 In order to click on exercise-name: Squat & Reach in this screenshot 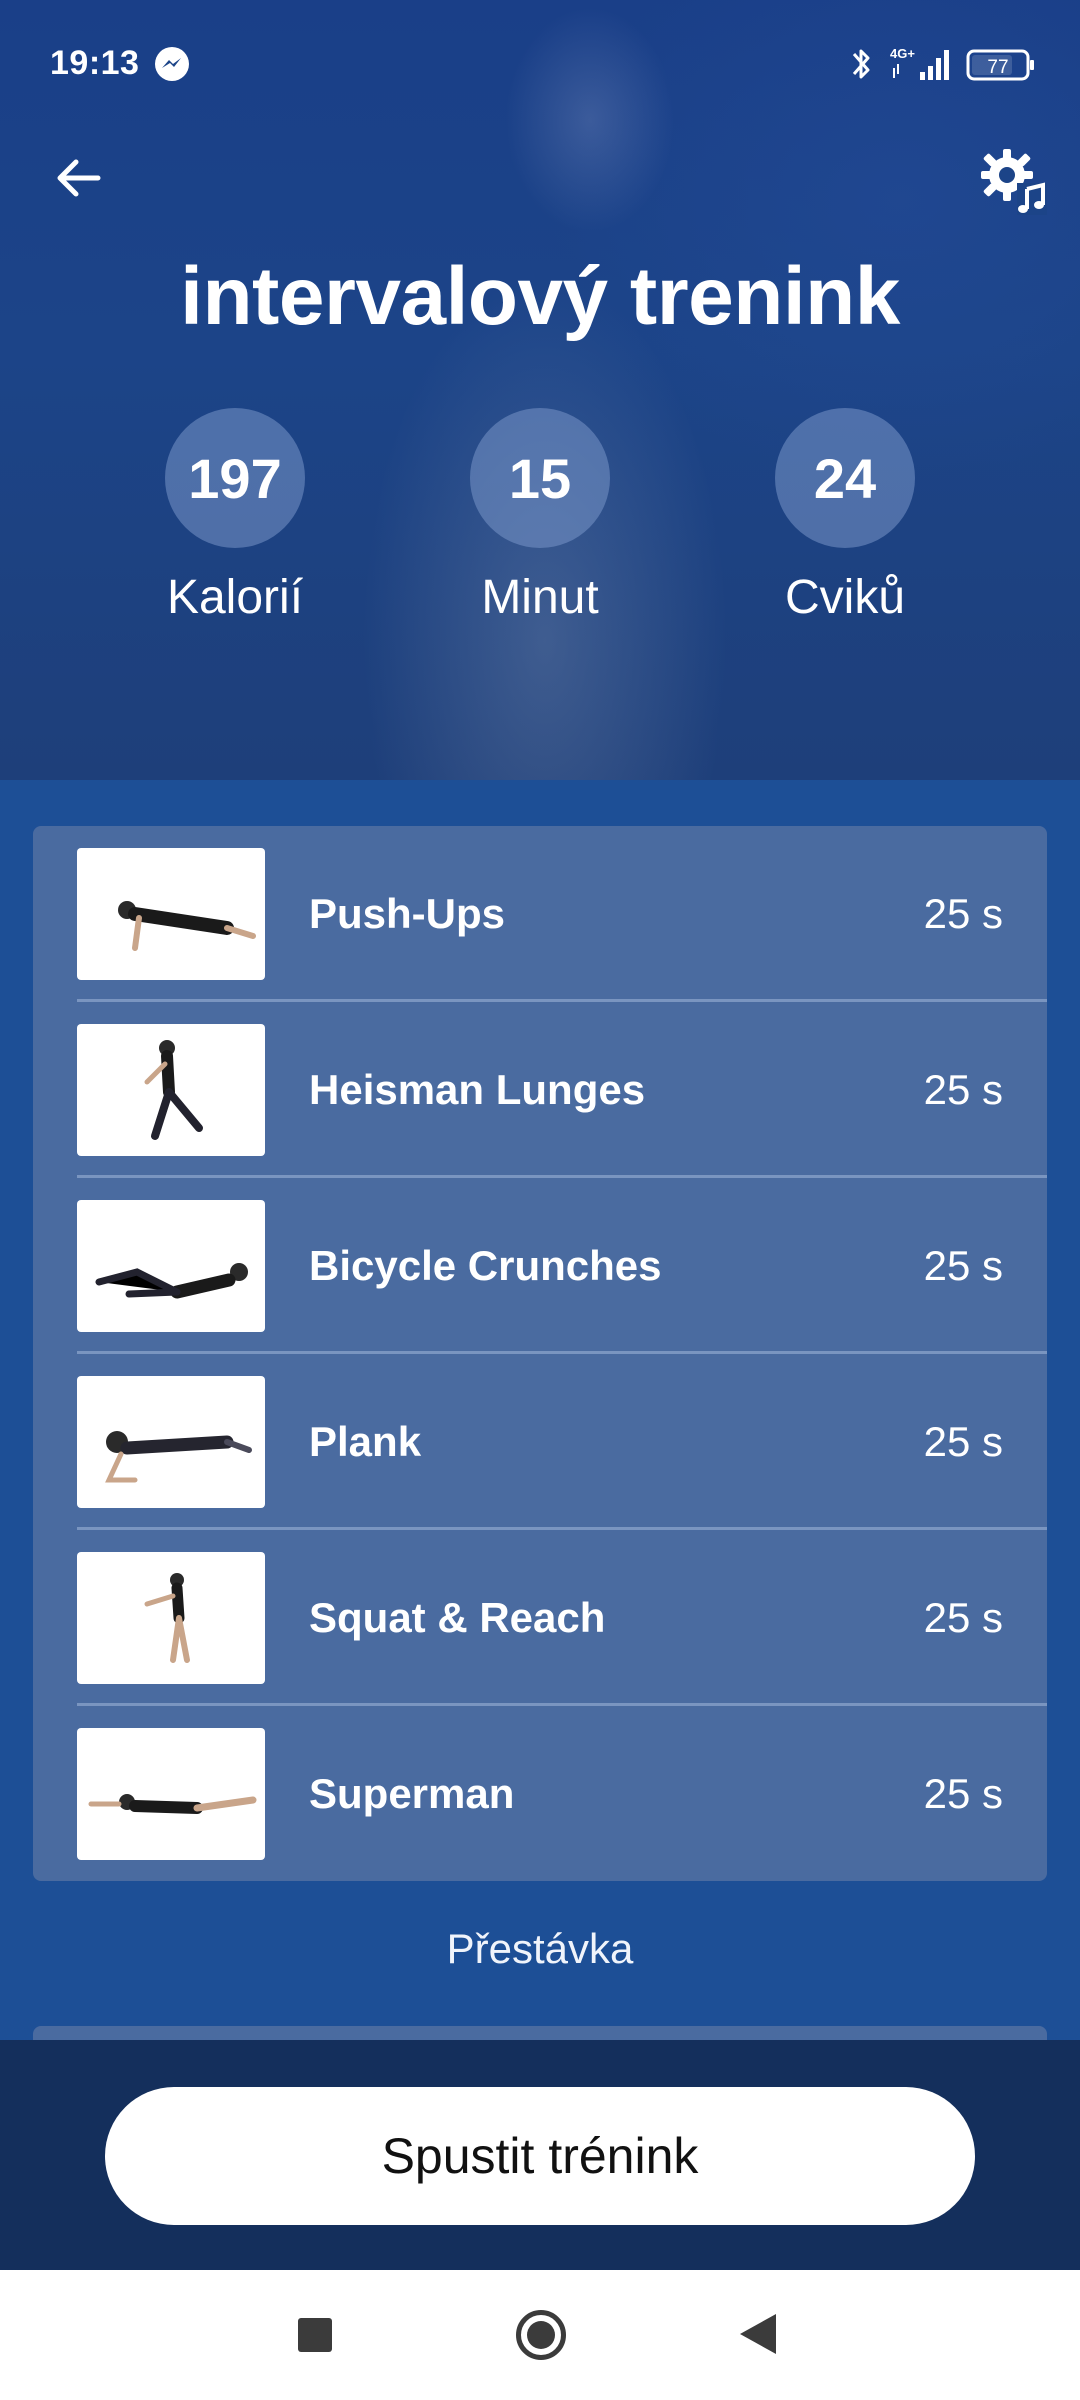, I will do `click(457, 1617)`.